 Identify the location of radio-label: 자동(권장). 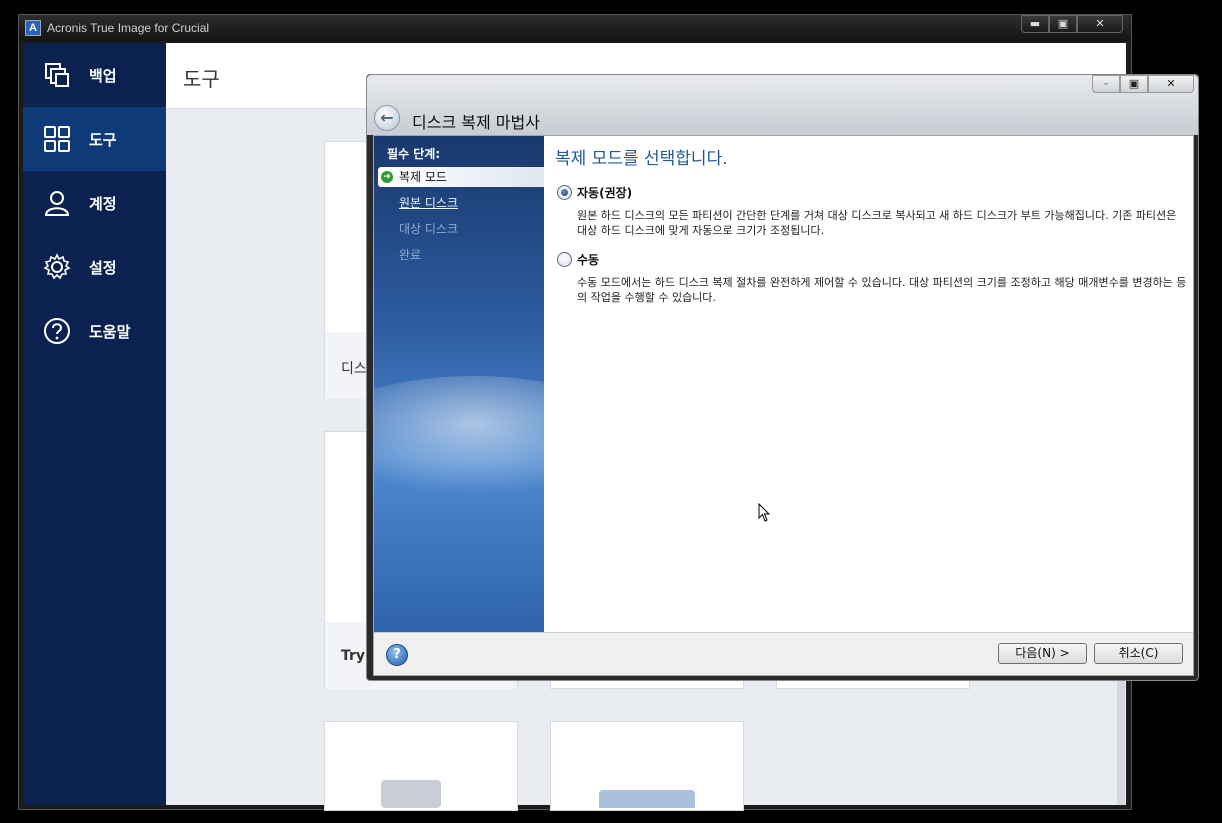
(604, 192).